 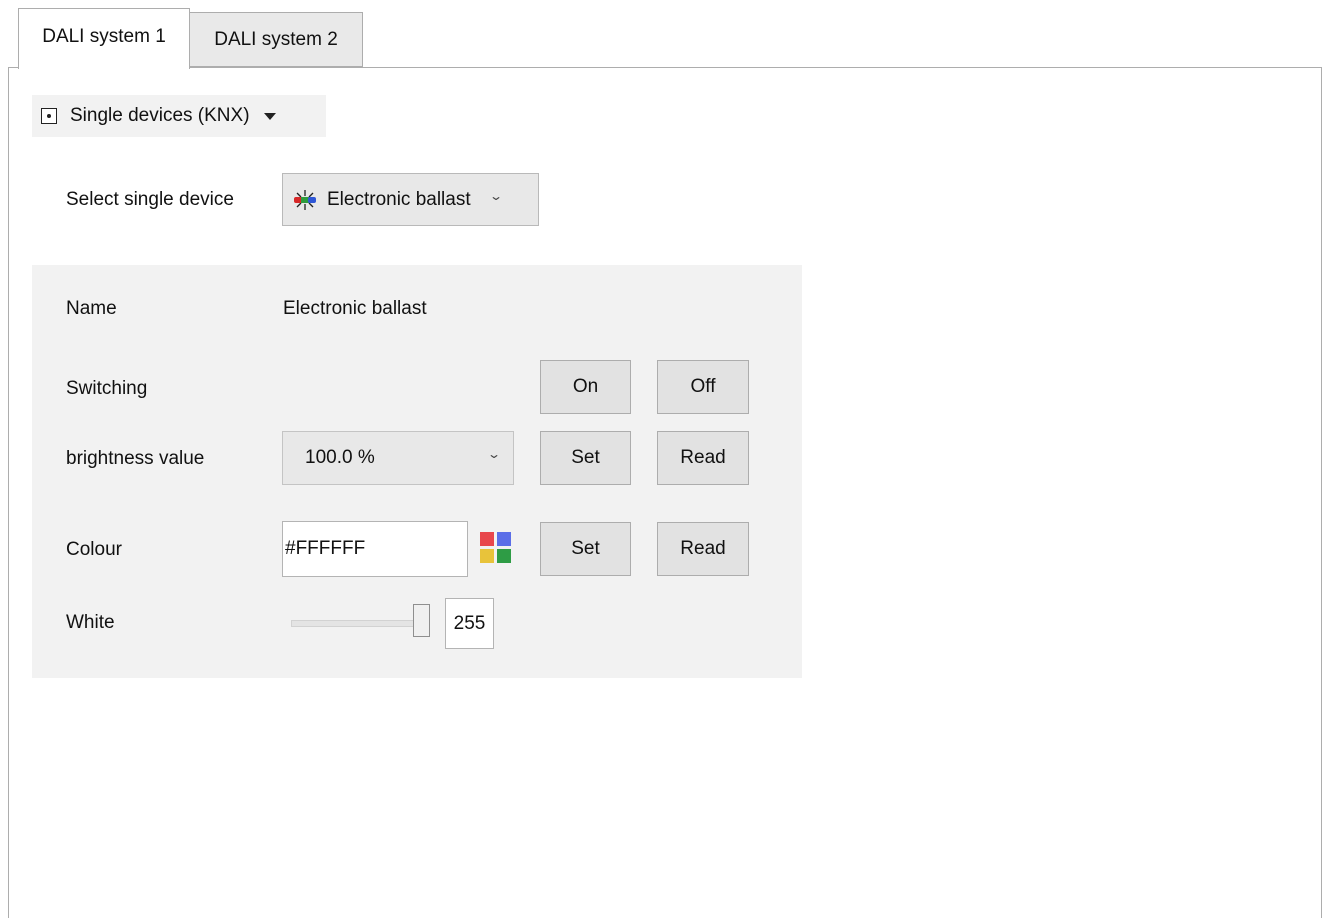 I want to click on colour-set-button: Set, so click(x=585, y=549).